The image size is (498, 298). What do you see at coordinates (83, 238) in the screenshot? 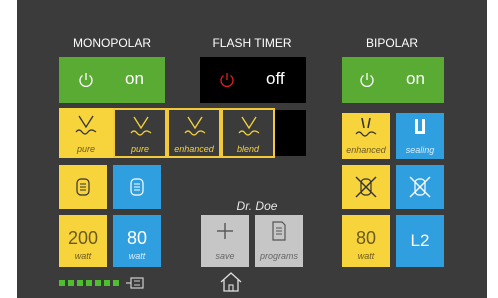
I see `cut-power-value: 200` at bounding box center [83, 238].